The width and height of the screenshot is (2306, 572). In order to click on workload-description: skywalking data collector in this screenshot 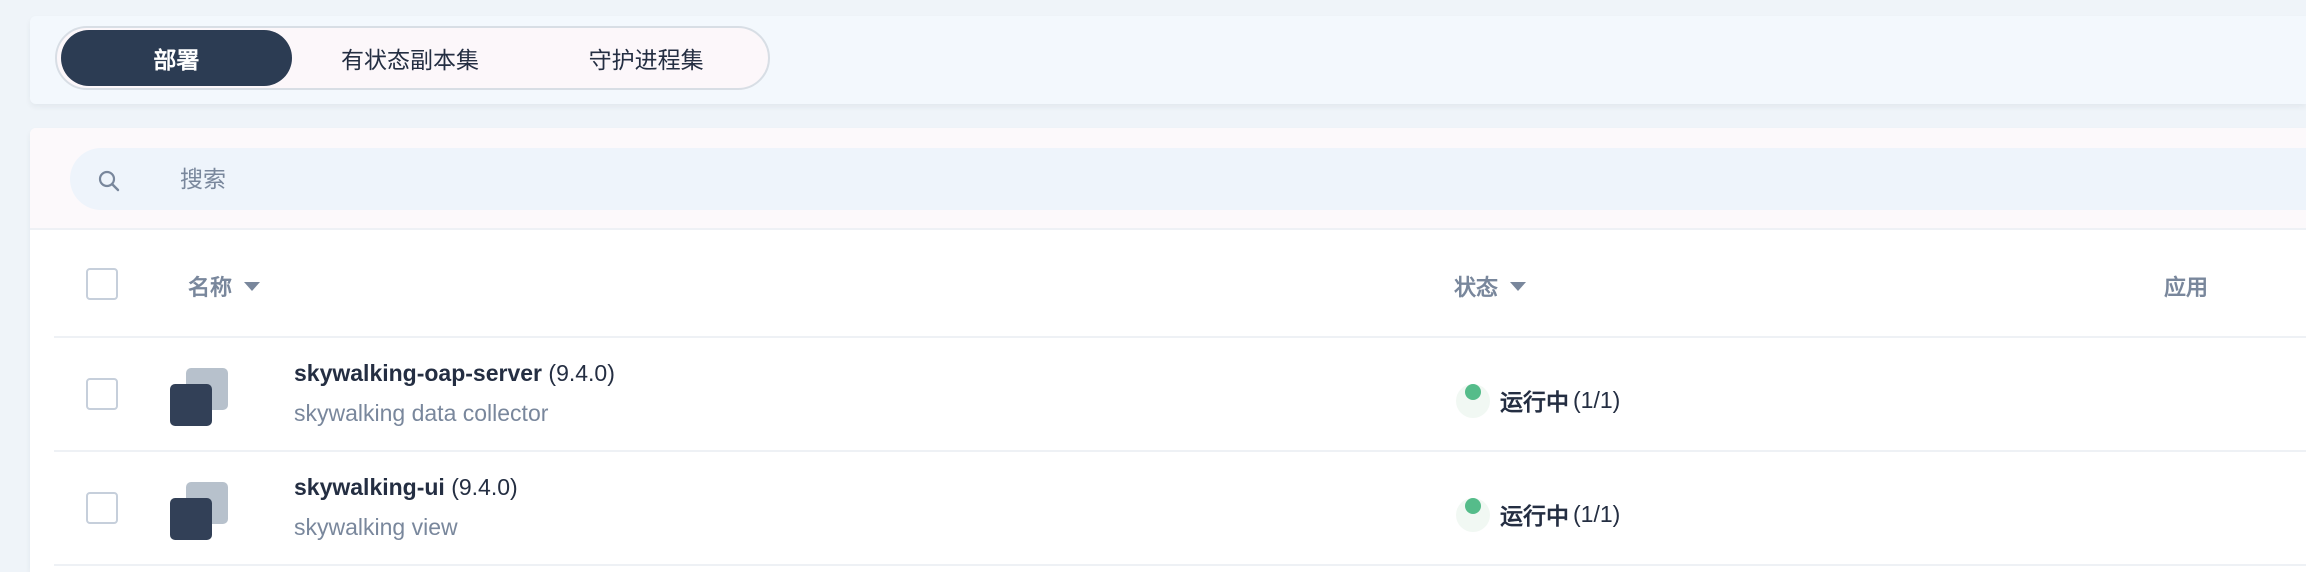, I will do `click(421, 413)`.